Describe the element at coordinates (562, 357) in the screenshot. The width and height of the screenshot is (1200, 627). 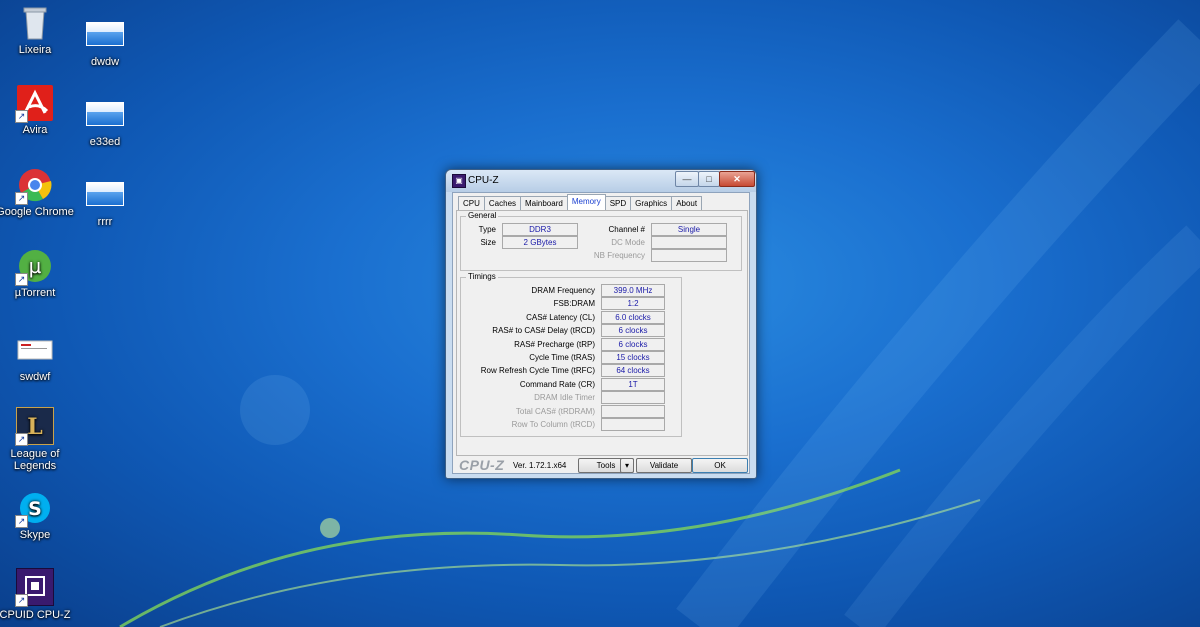
I see `timing-label: Cycle Time (tRAS)` at that location.